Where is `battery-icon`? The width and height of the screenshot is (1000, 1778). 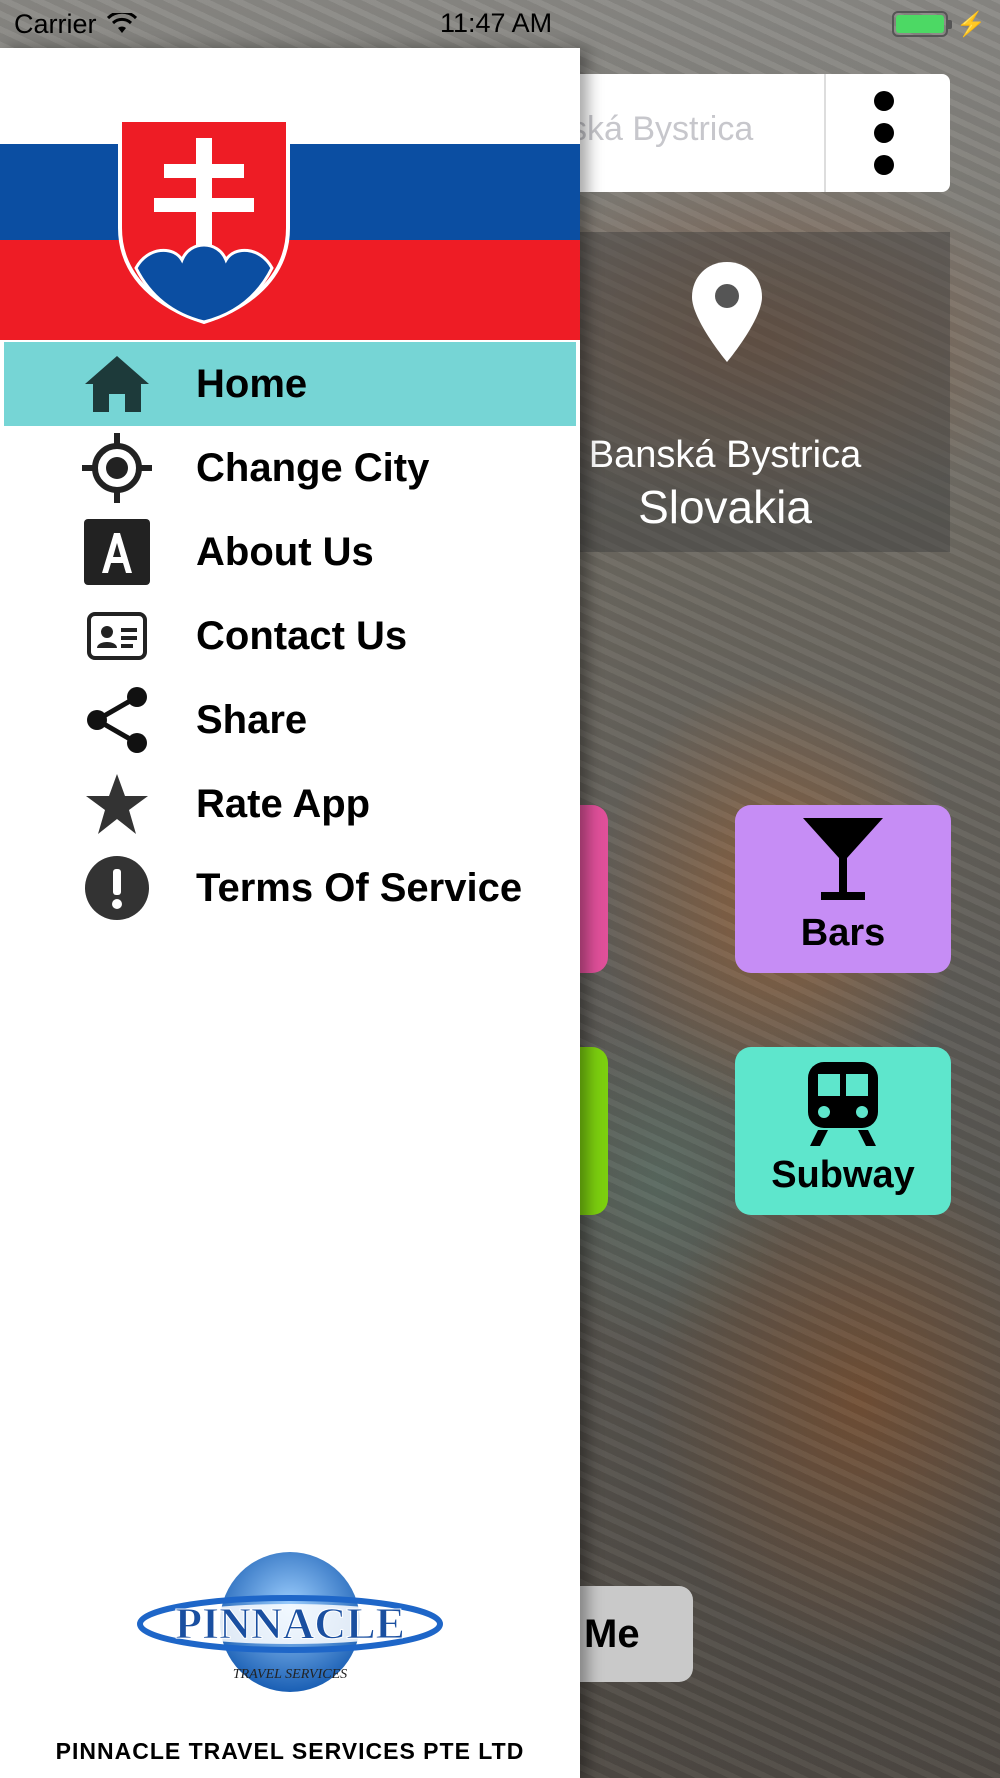
battery-icon is located at coordinates (922, 24).